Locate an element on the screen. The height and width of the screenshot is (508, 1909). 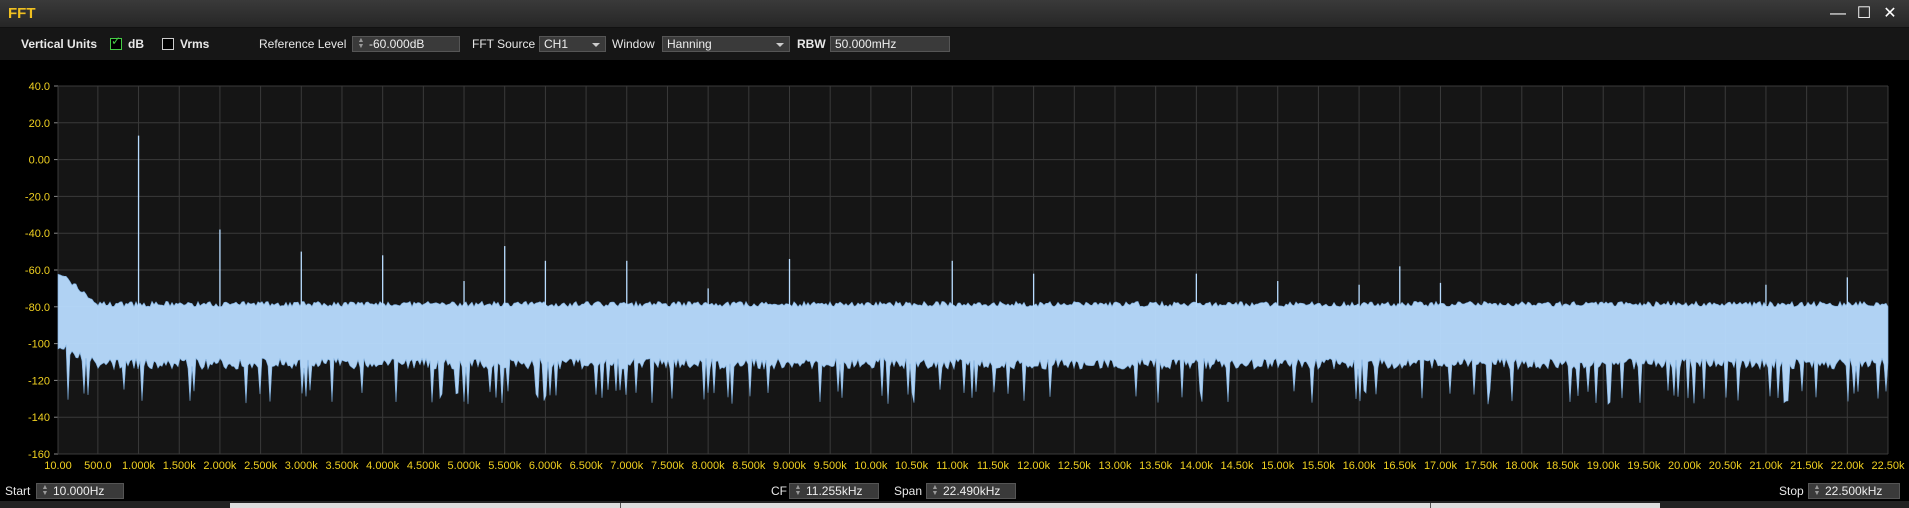
close-button: ✕ is located at coordinates (1890, 13).